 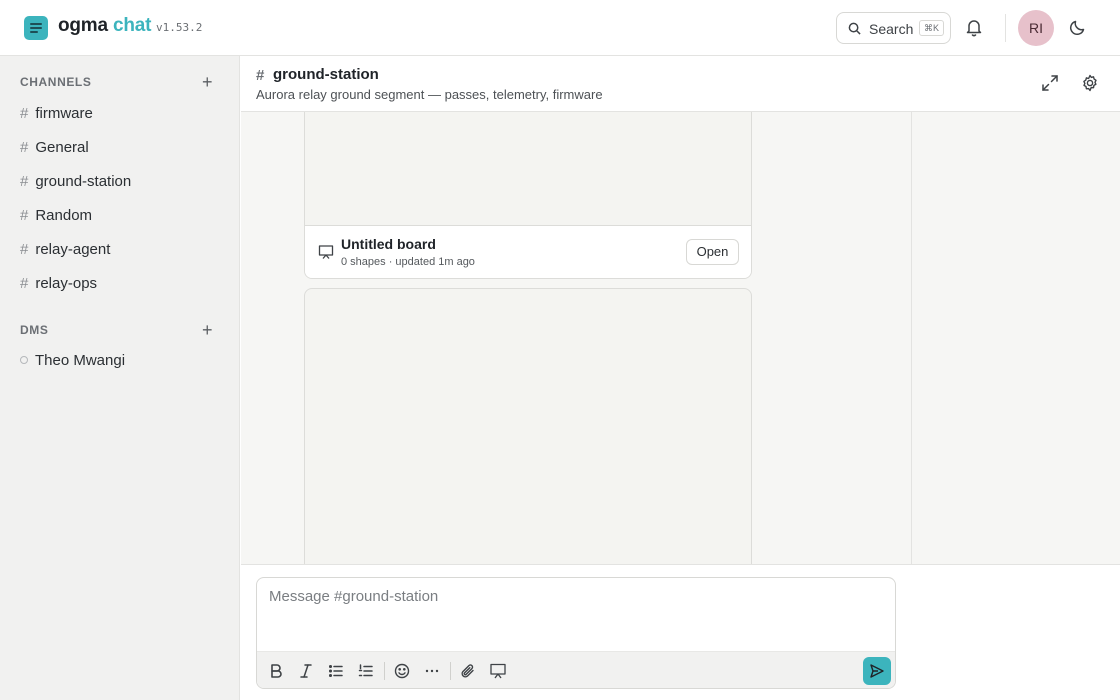 I want to click on add-dm-button: +, so click(x=207, y=330).